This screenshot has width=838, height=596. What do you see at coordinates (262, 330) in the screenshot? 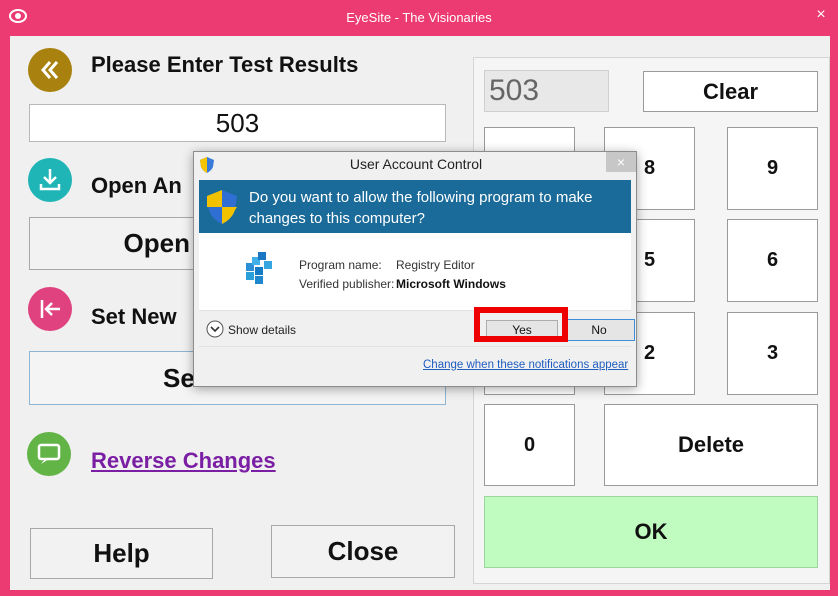
I see `show-details-toggle: Show details` at bounding box center [262, 330].